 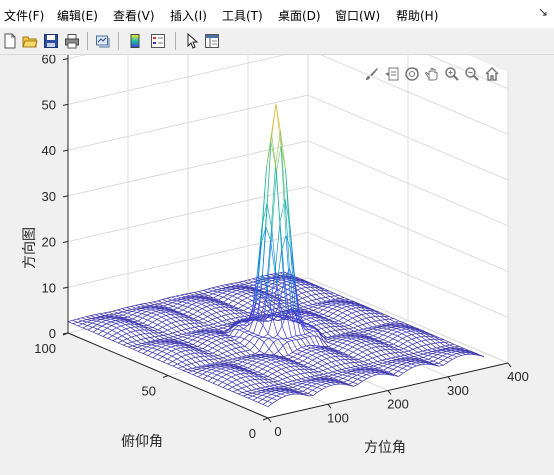 What do you see at coordinates (472, 74) in the screenshot?
I see `zoom-out-icon` at bounding box center [472, 74].